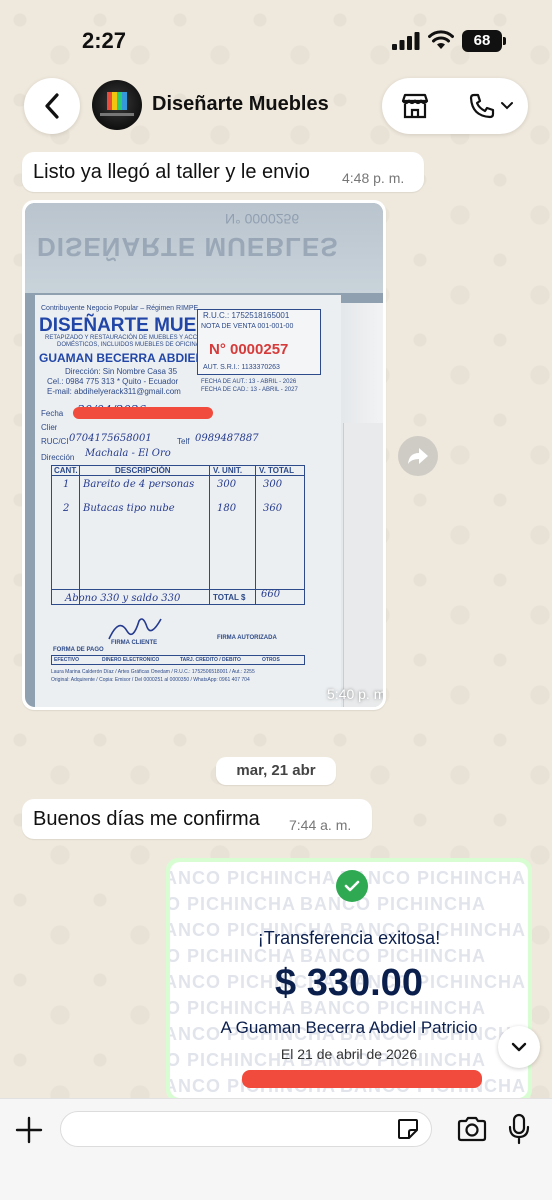 The width and height of the screenshot is (552, 1200). I want to click on column-vunit: V. UNIT., so click(228, 470).